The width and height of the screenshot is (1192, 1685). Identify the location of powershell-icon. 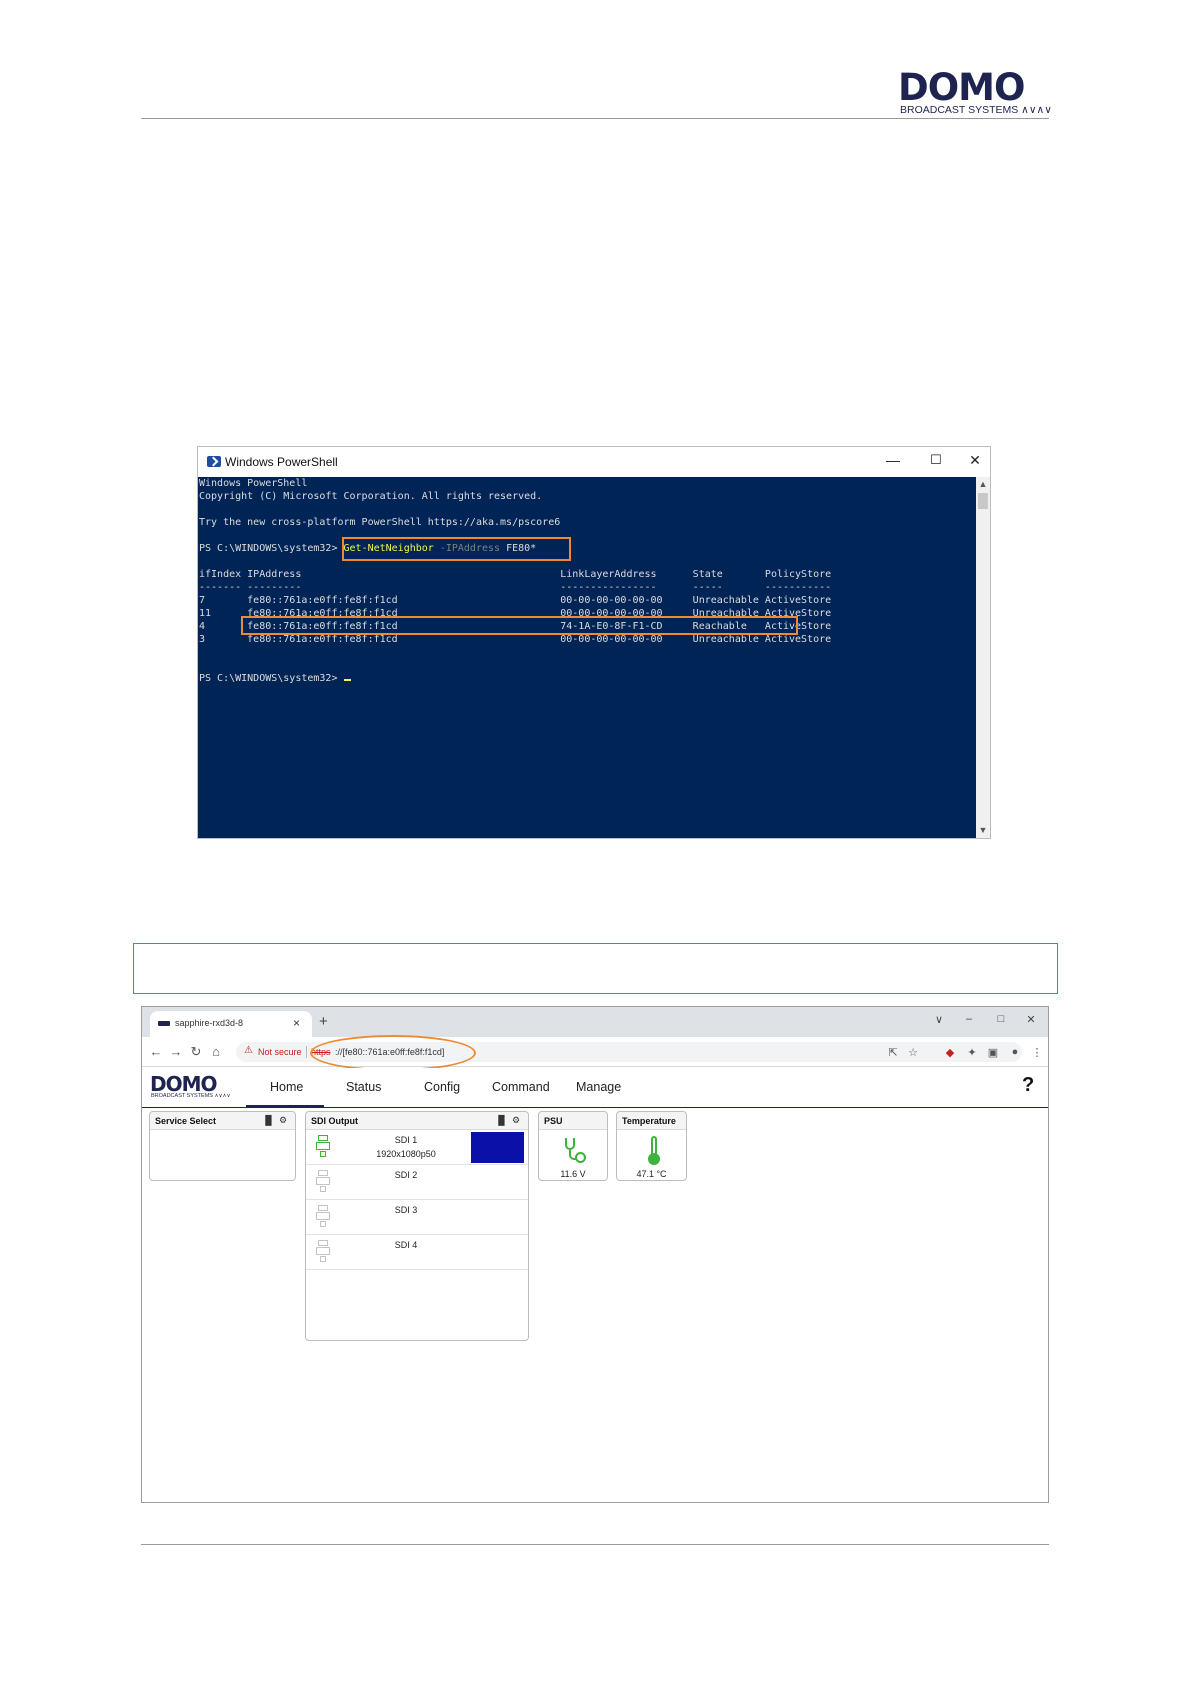
(214, 461).